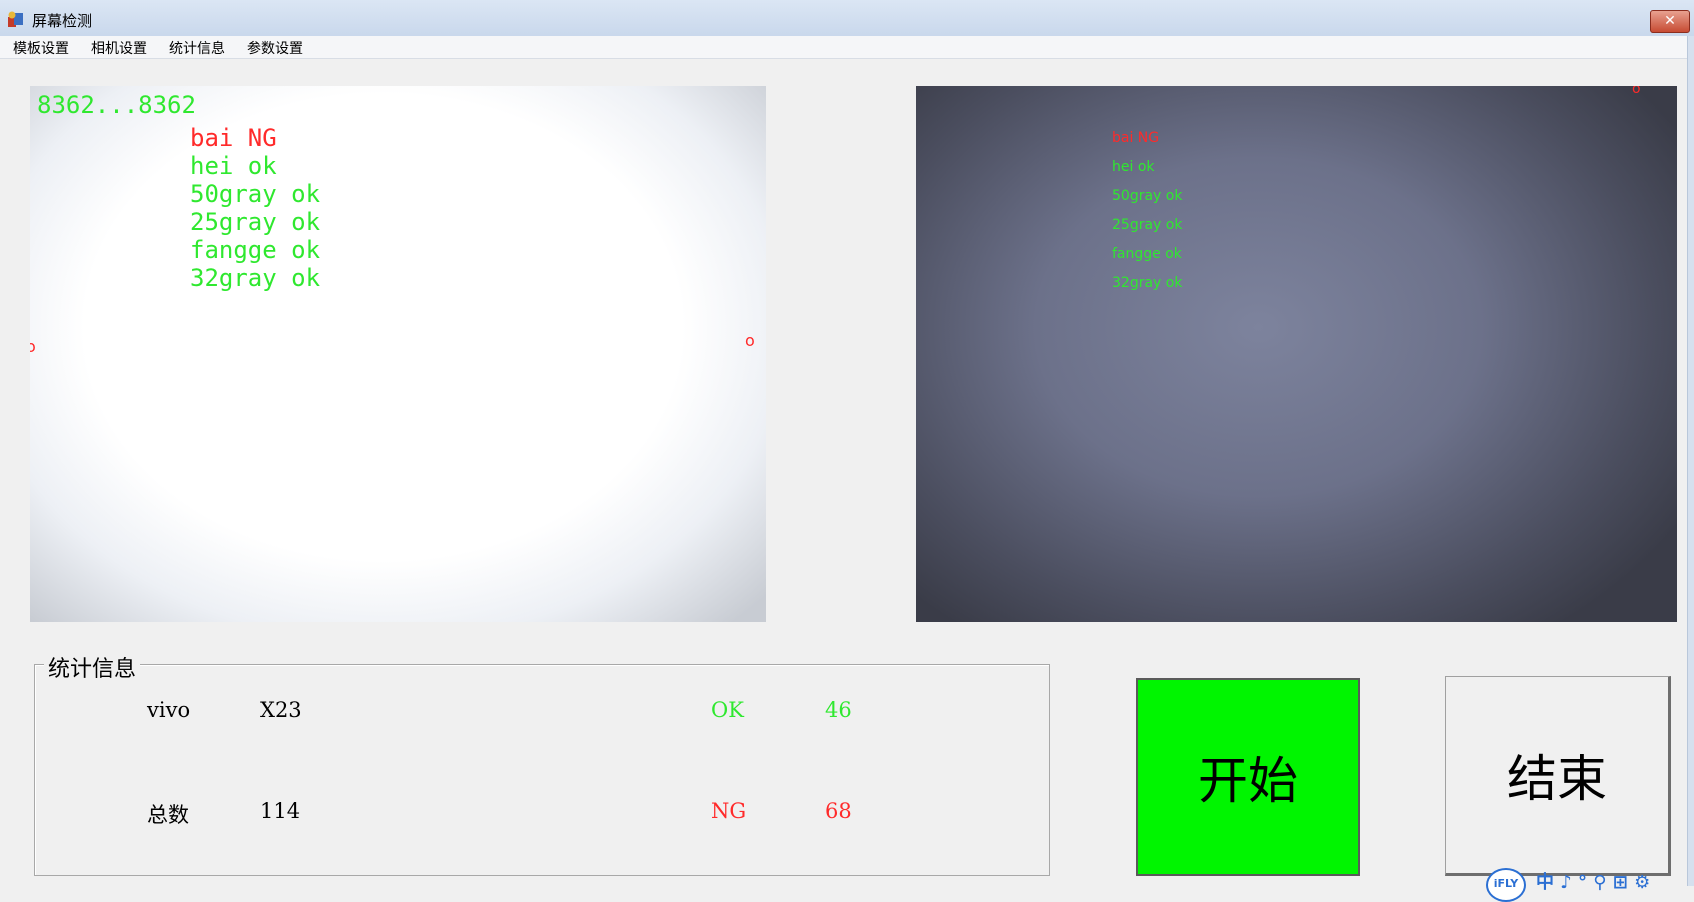  I want to click on brand-value: vivo, so click(169, 710).